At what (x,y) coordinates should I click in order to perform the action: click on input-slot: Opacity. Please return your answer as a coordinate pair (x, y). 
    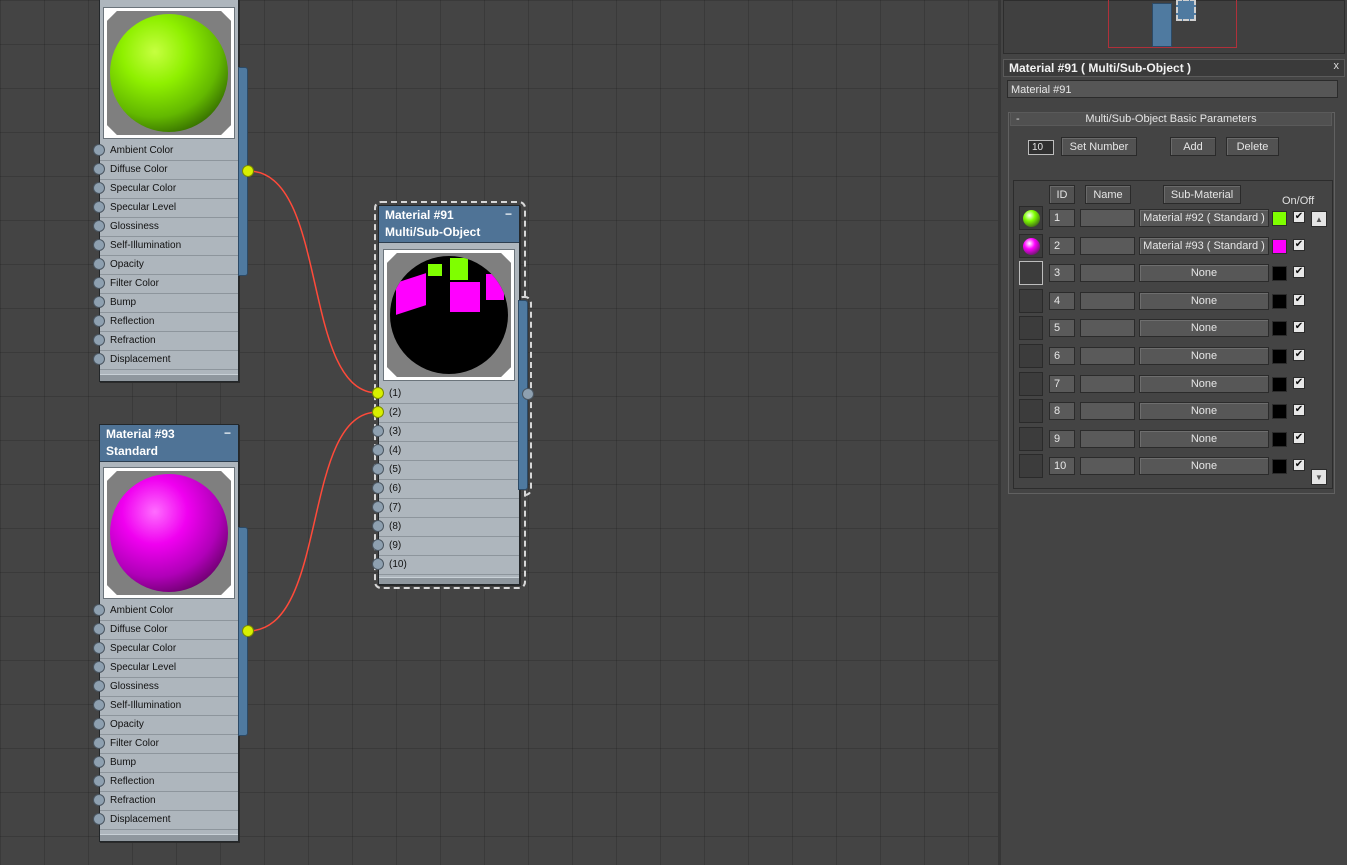
    Looking at the image, I should click on (165, 725).